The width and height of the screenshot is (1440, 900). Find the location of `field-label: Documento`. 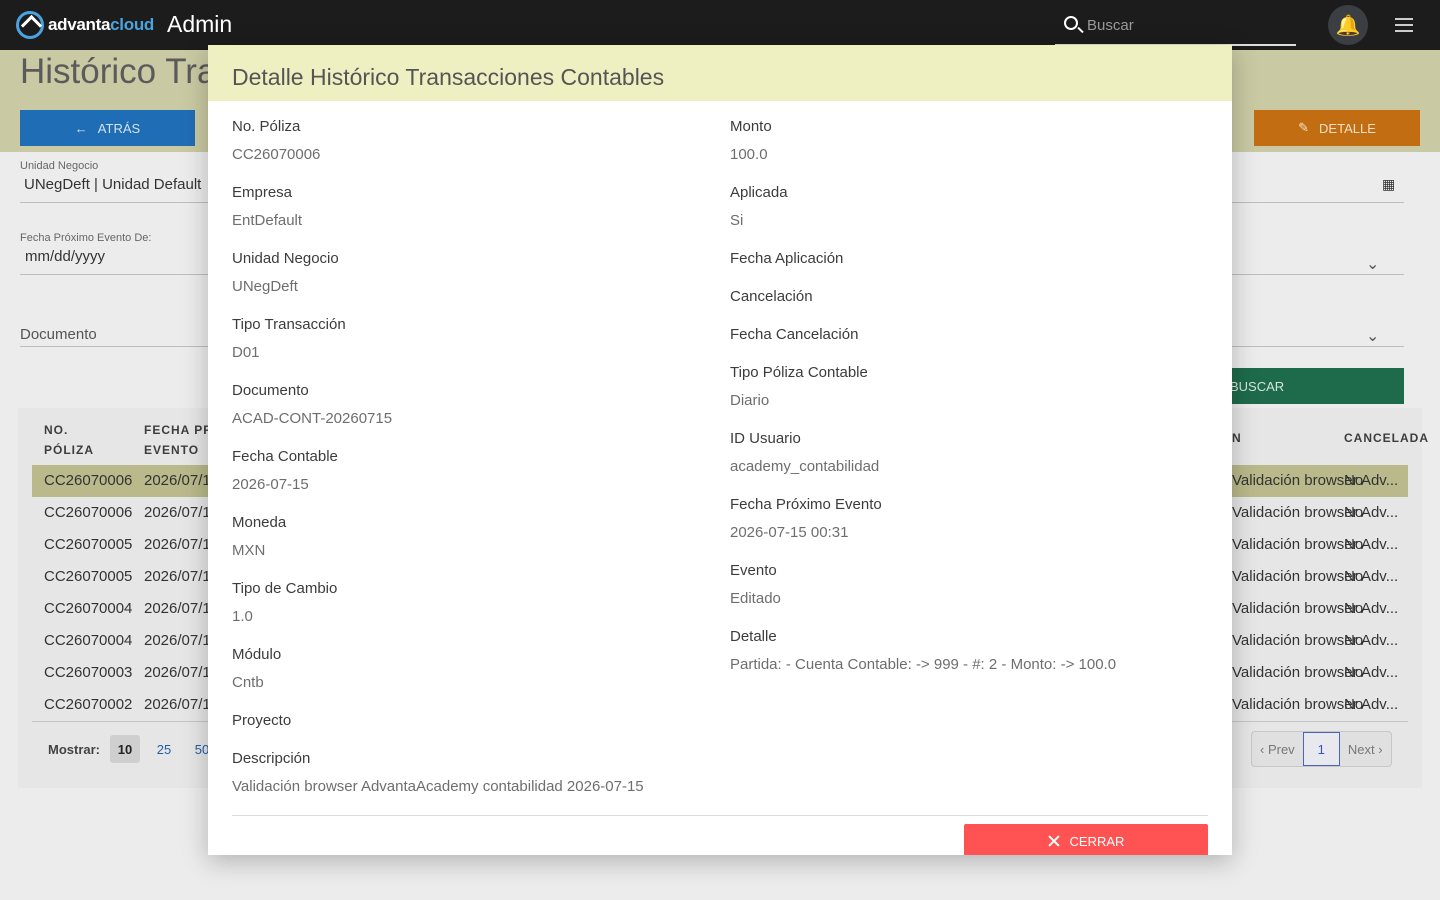

field-label: Documento is located at coordinates (270, 390).